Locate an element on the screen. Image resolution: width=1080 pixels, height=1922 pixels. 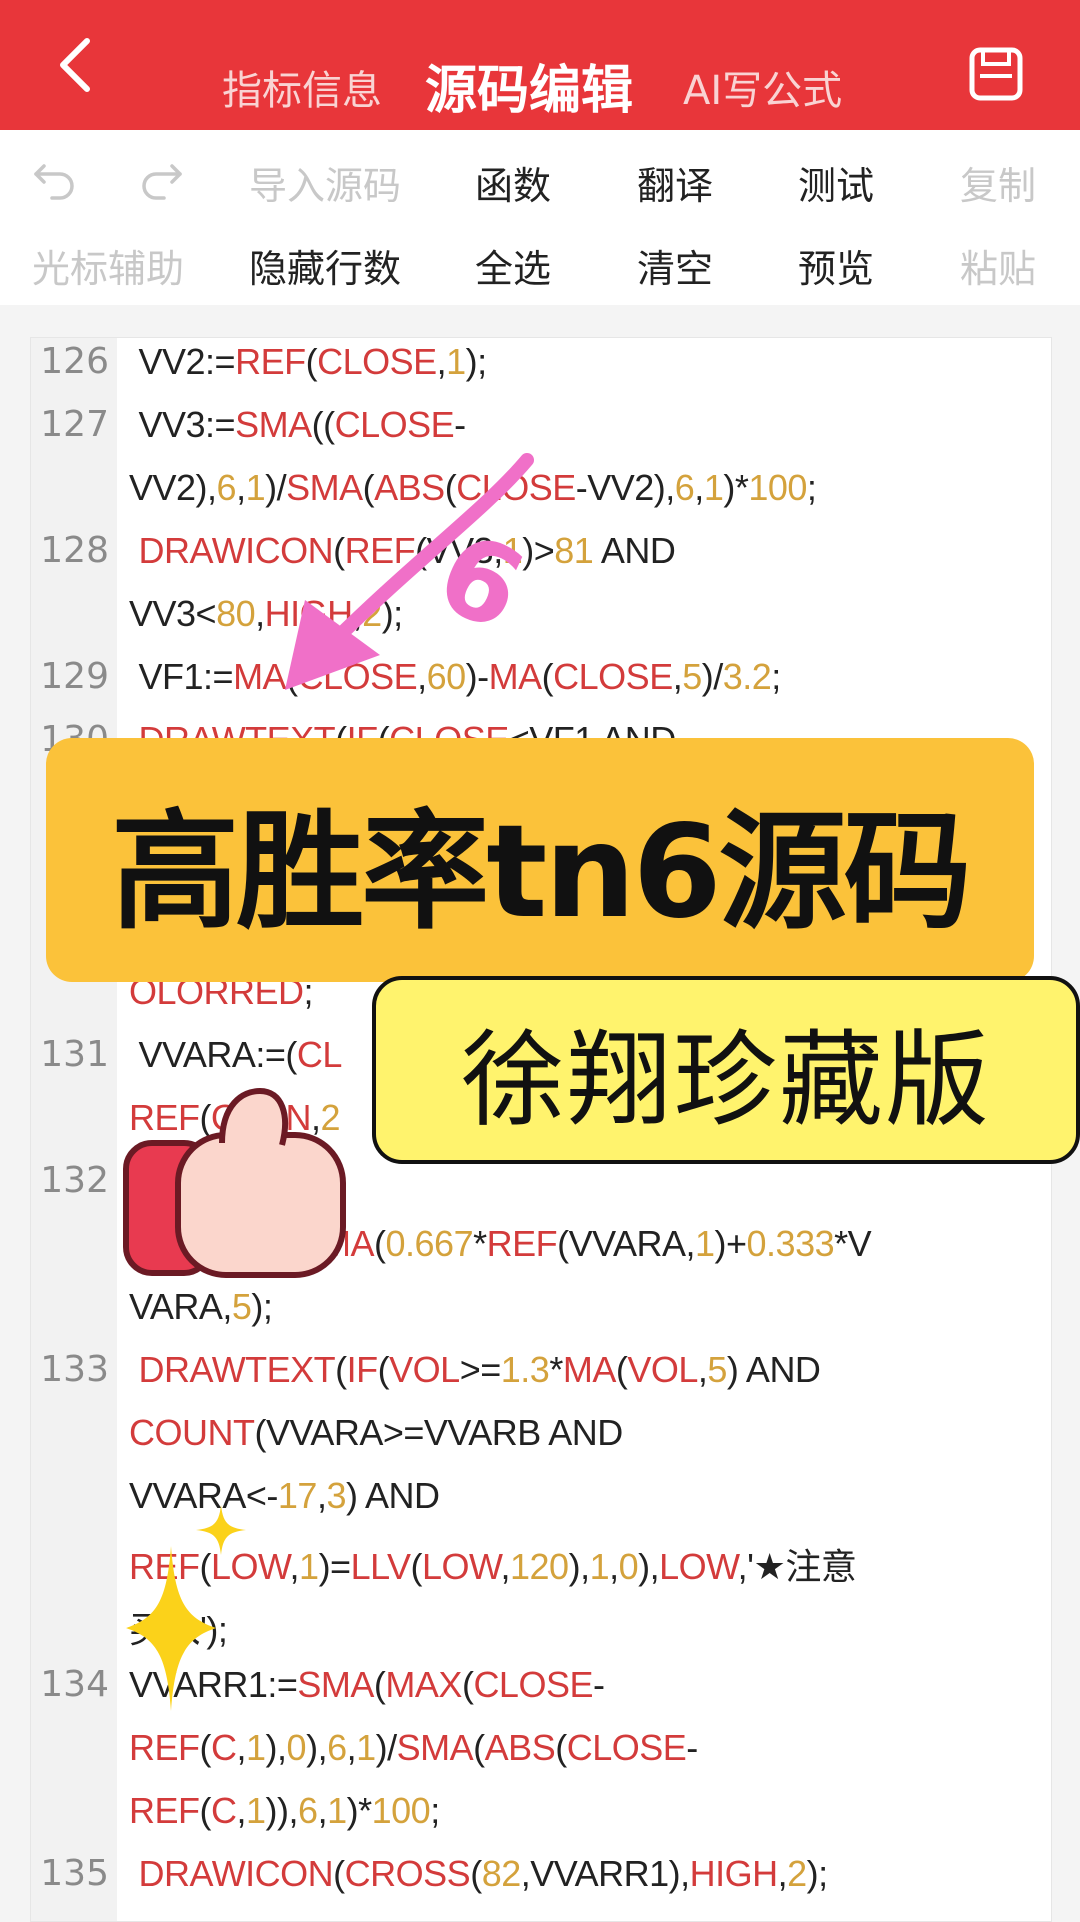
import-source-button: 导入源码 is located at coordinates (325, 182).